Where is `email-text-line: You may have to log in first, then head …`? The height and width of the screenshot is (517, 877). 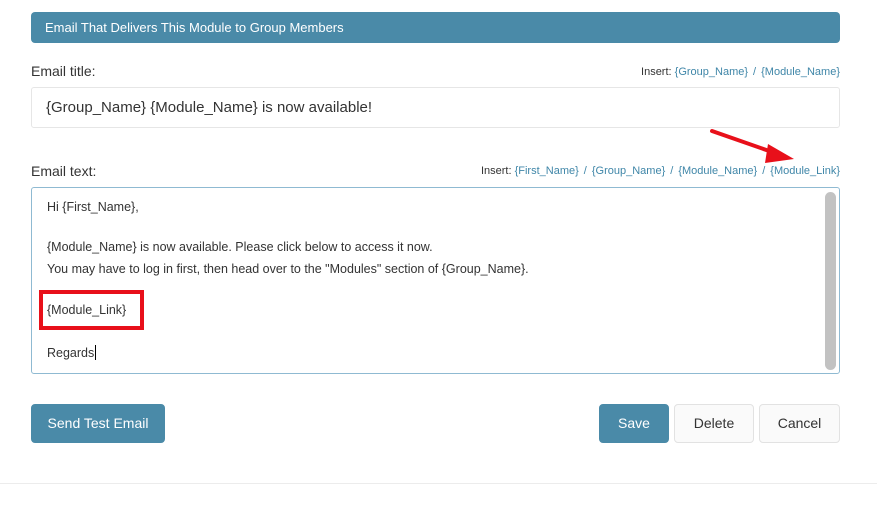
email-text-line: You may have to log in first, then head … is located at coordinates (288, 269).